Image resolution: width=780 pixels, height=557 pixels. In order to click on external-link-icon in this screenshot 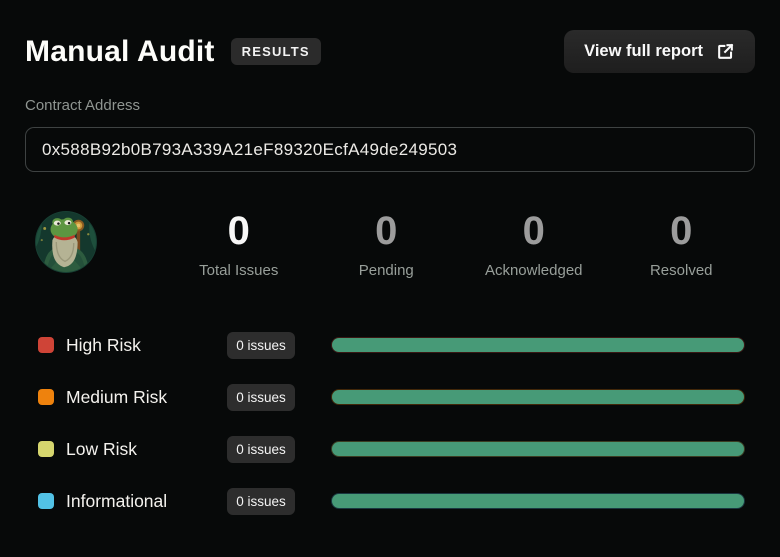, I will do `click(725, 51)`.